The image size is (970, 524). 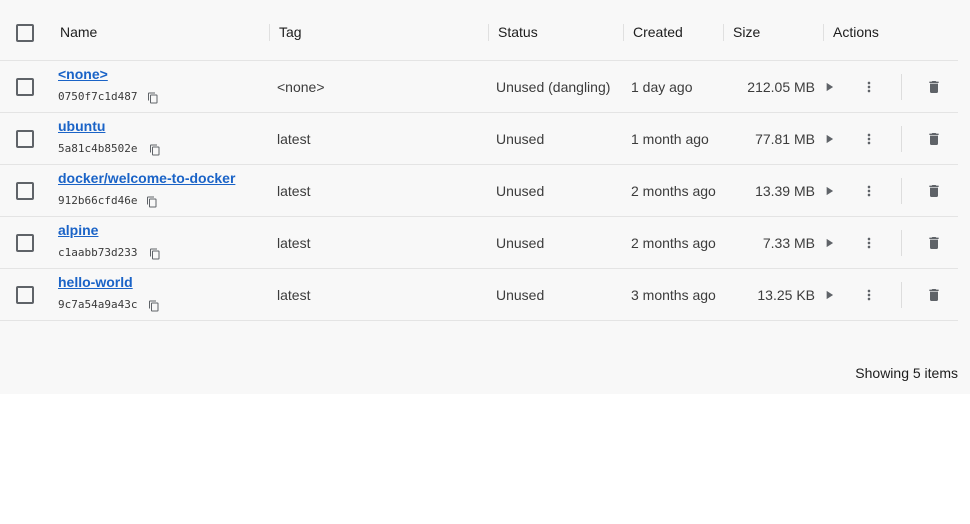 What do you see at coordinates (788, 243) in the screenshot?
I see `image-size: 7.33 MB` at bounding box center [788, 243].